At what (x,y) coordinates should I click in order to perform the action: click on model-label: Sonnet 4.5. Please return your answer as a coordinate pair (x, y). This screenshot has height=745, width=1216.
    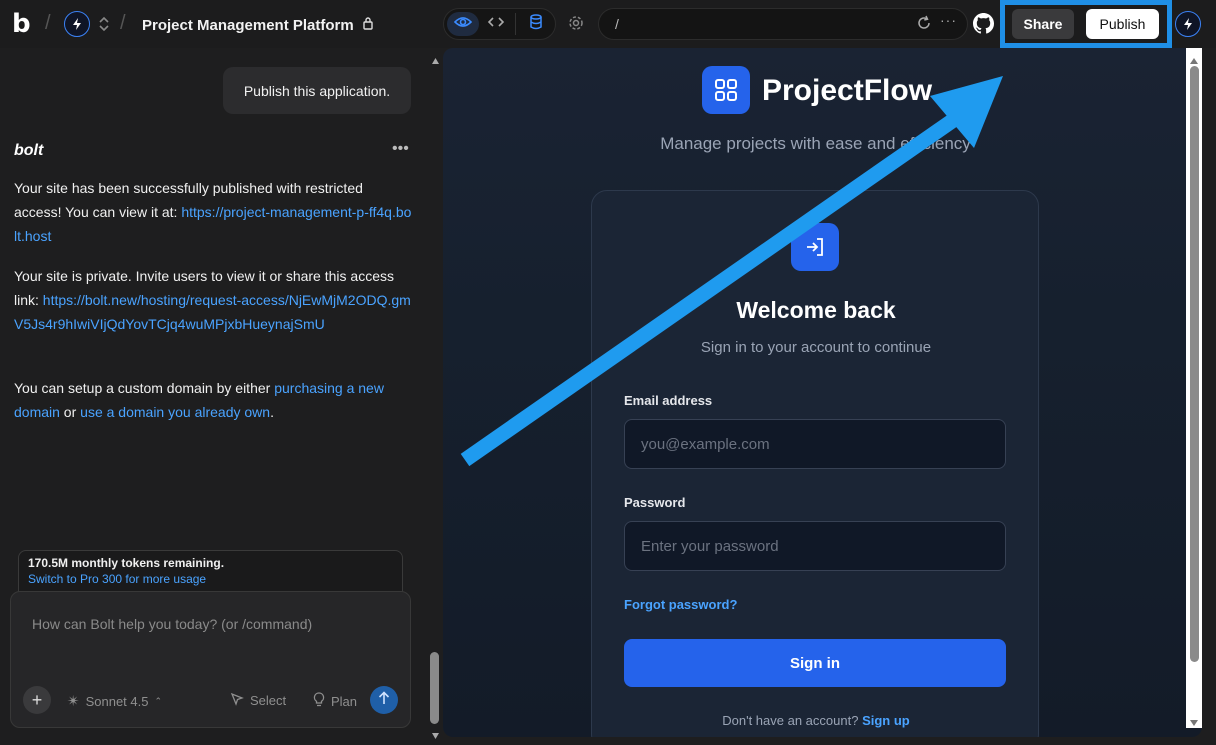
    Looking at the image, I should click on (117, 701).